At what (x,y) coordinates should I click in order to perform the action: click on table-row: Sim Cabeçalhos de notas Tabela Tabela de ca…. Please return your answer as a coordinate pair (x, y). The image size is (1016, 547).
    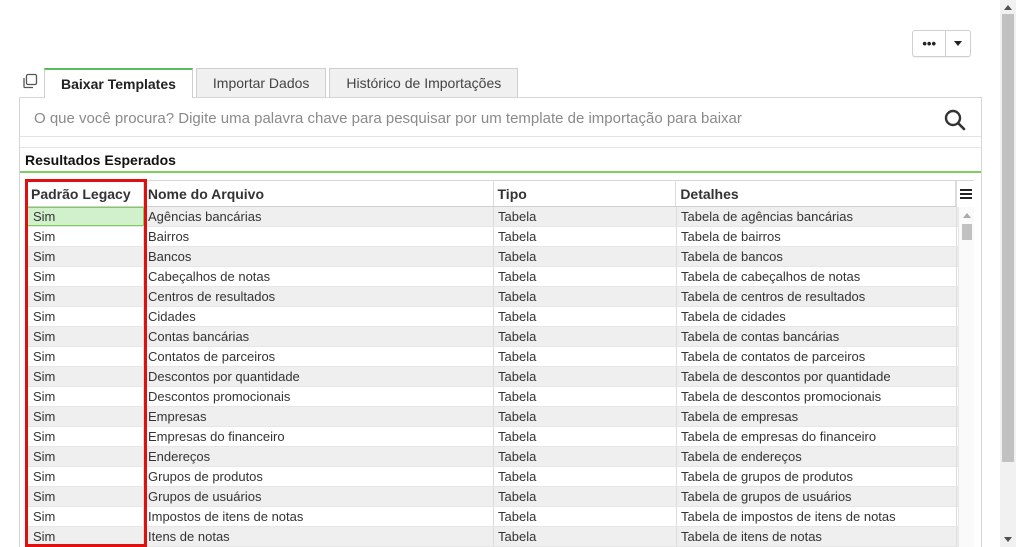
    Looking at the image, I should click on (500, 277).